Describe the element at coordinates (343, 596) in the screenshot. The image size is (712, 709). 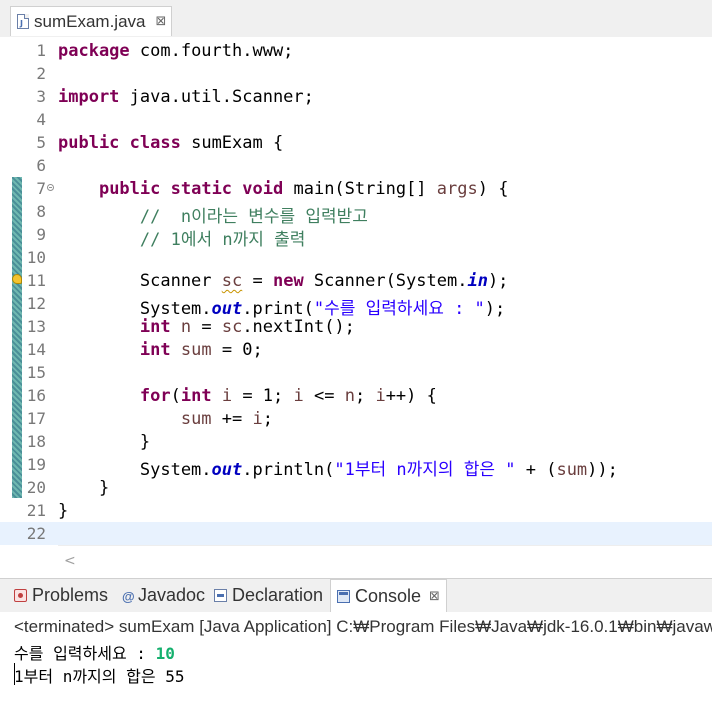
I see `console-icon` at that location.